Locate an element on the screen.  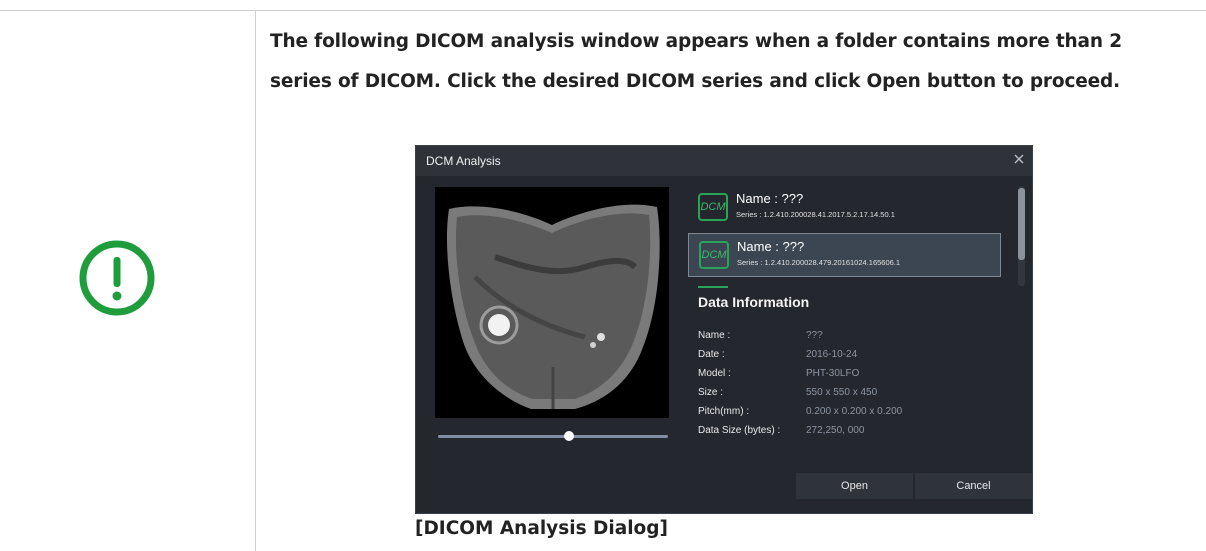
close-icon is located at coordinates (1019, 159).